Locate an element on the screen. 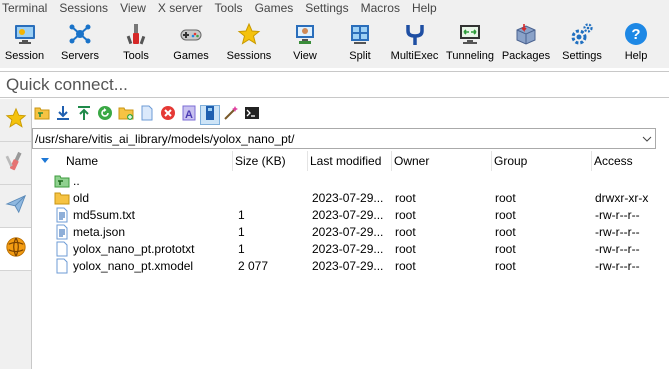 This screenshot has height=369, width=669. upload-button is located at coordinates (84, 115).